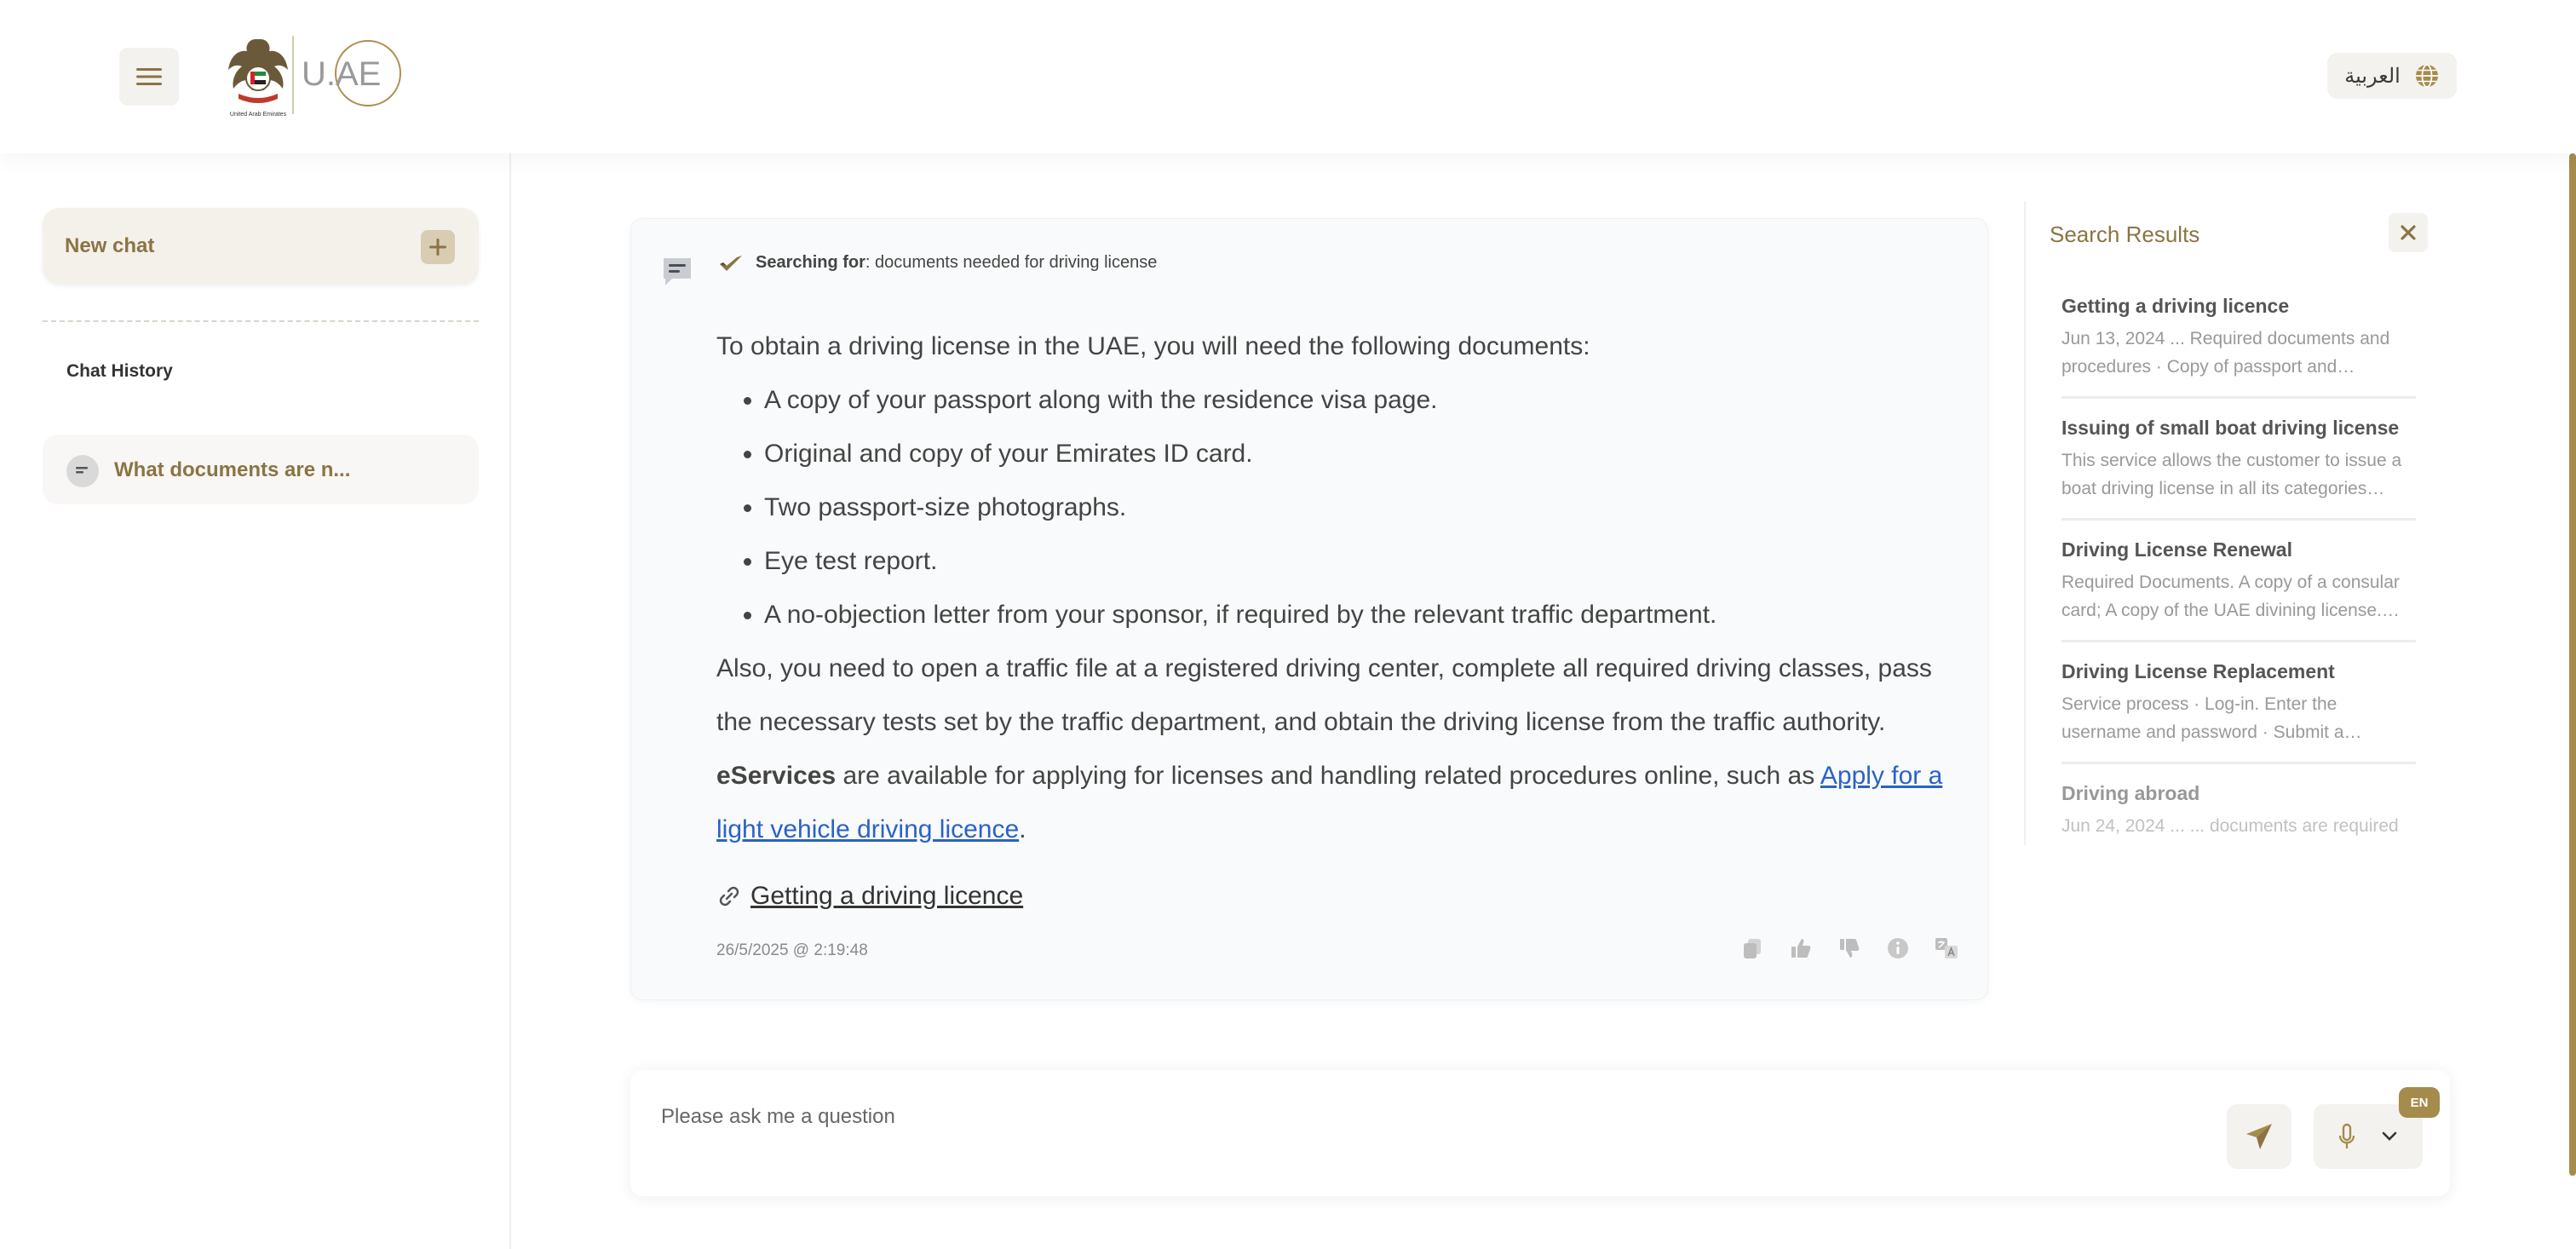  Describe the element at coordinates (1367, 507) in the screenshot. I see `list-item: Two passport-size photographs.` at that location.